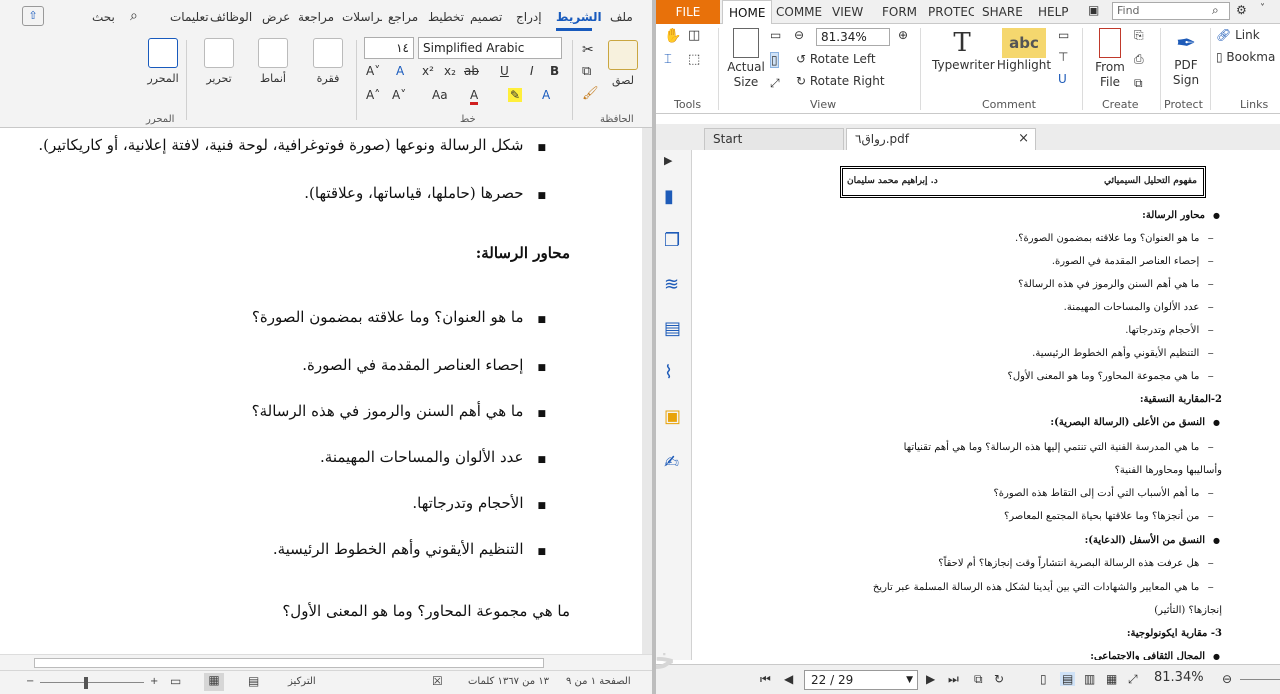  What do you see at coordinates (853, 37) in the screenshot?
I see `zoom-input: 81.34%` at bounding box center [853, 37].